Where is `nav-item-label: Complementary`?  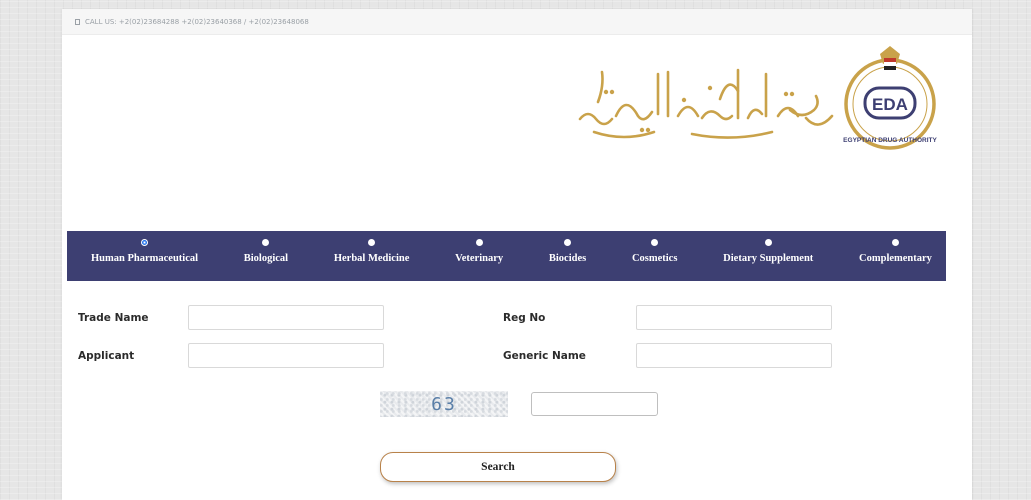
nav-item-label: Complementary is located at coordinates (895, 258).